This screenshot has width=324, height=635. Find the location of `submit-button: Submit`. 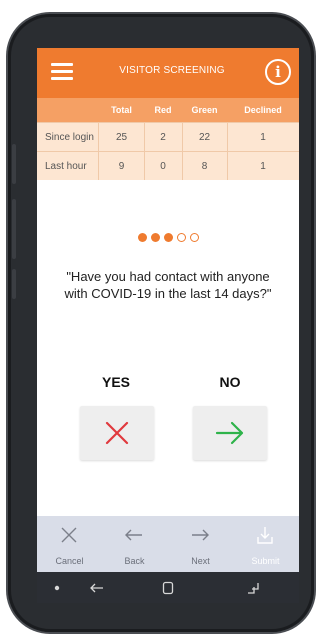

submit-button: Submit is located at coordinates (265, 544).